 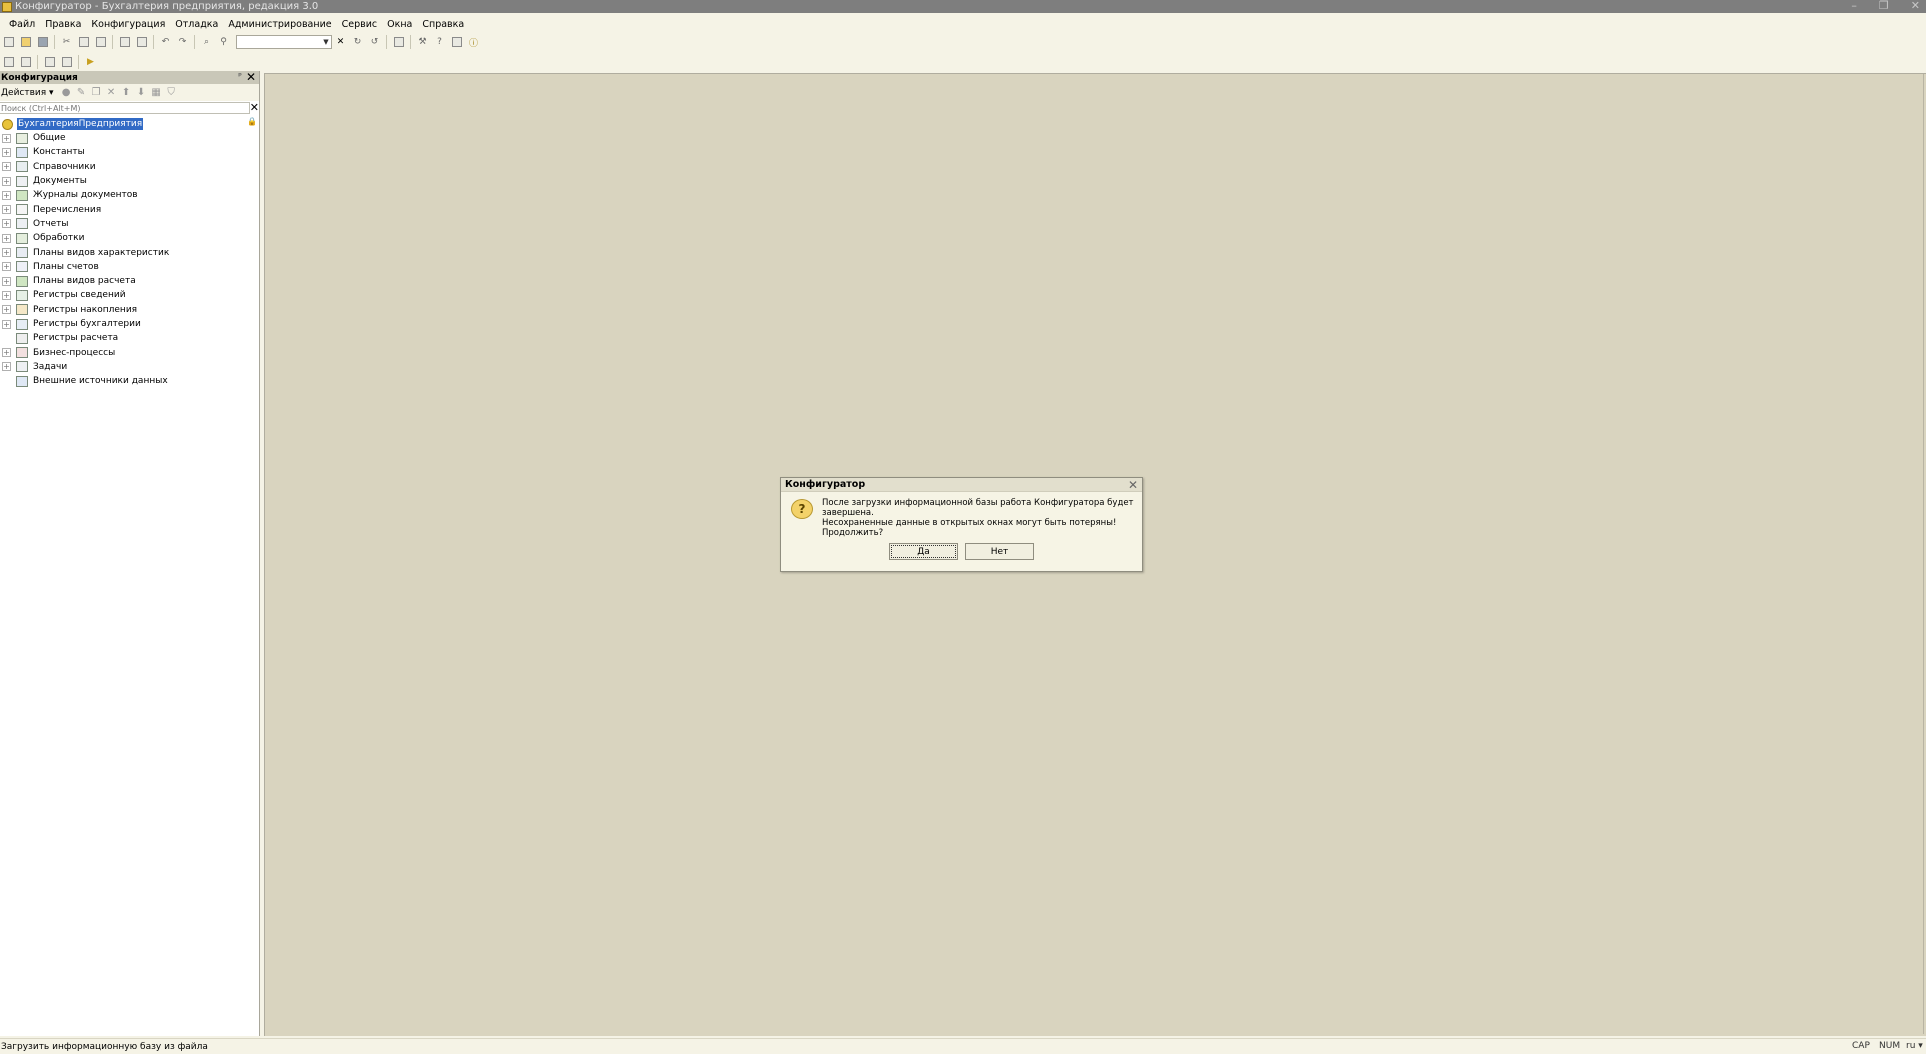 What do you see at coordinates (128, 24) in the screenshot?
I see `menu-configuration: Конфигурация` at bounding box center [128, 24].